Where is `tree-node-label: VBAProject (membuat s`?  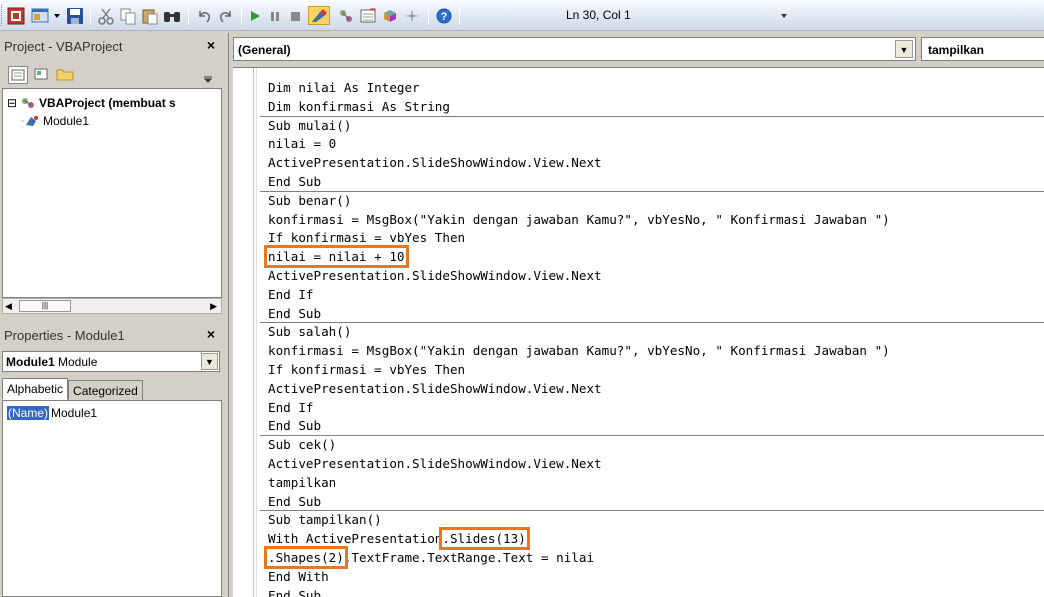 tree-node-label: VBAProject (membuat s is located at coordinates (107, 103).